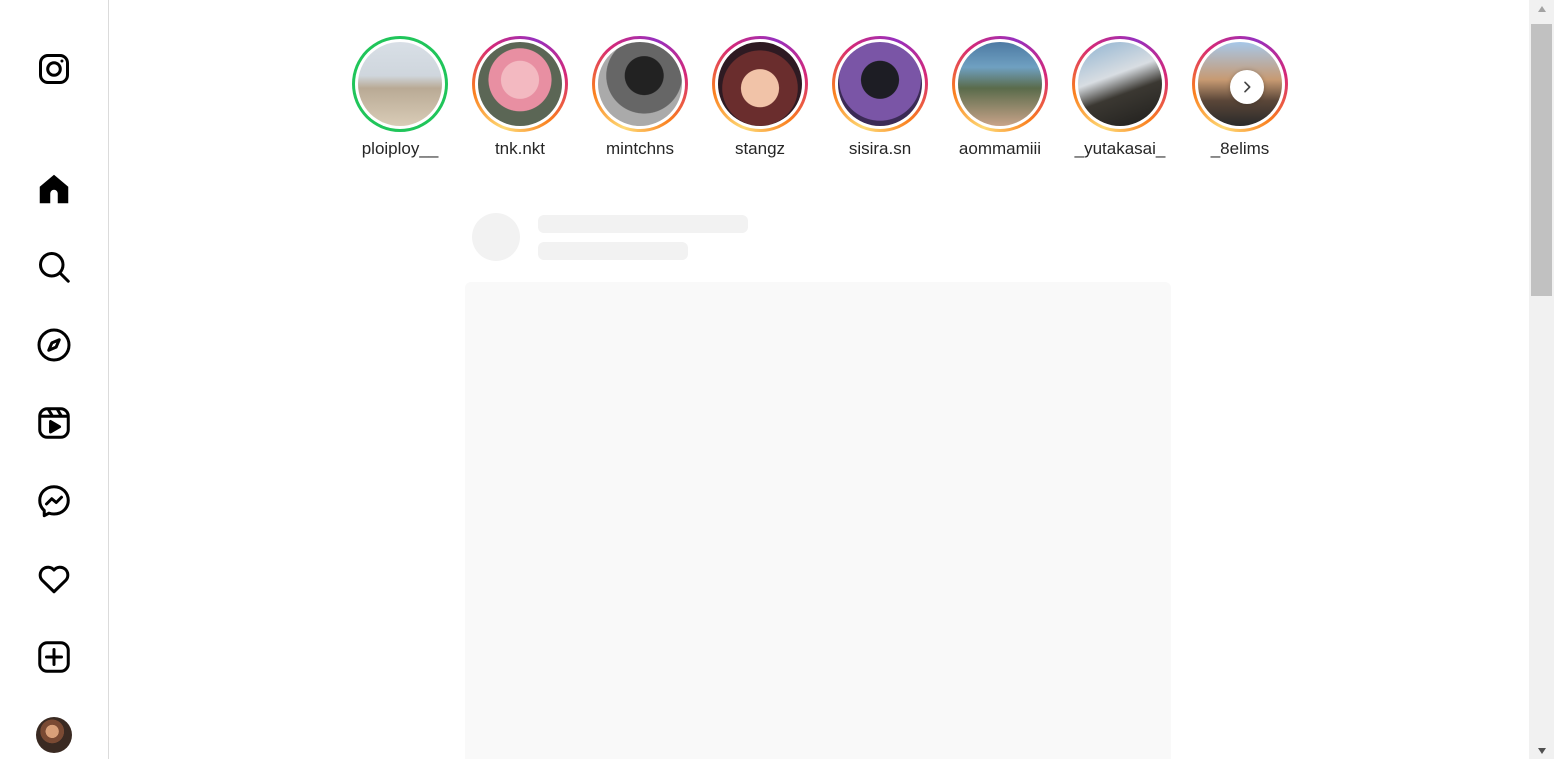 Image resolution: width=1554 pixels, height=759 pixels. I want to click on explore-compass-icon, so click(54, 345).